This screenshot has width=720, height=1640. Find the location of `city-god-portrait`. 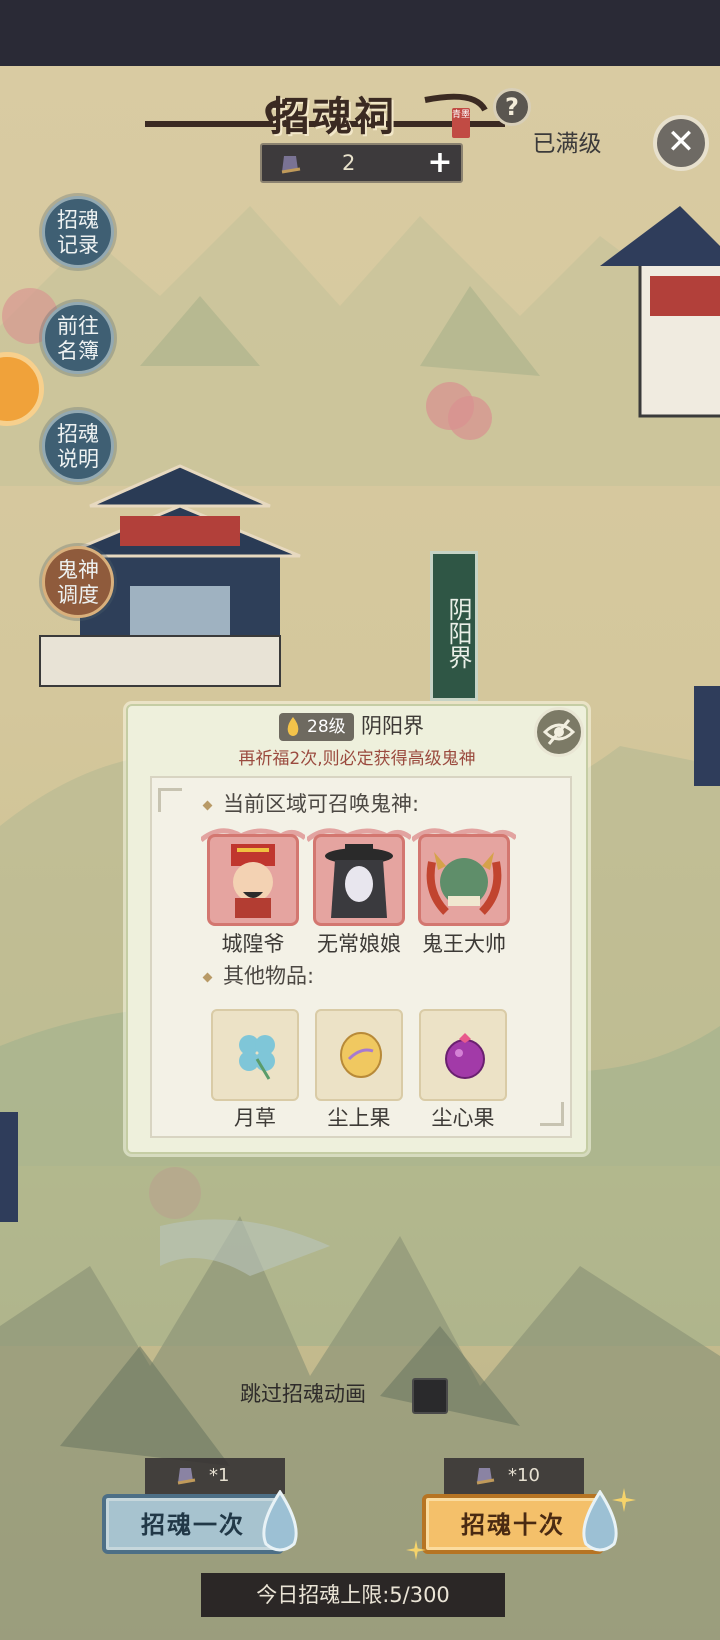

city-god-portrait is located at coordinates (253, 881).